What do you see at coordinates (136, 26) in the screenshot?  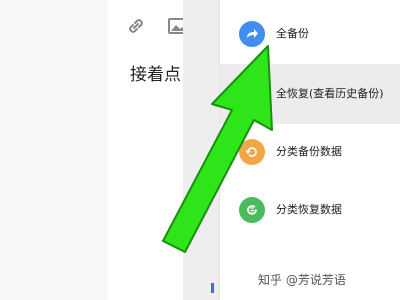 I see `link-icon` at bounding box center [136, 26].